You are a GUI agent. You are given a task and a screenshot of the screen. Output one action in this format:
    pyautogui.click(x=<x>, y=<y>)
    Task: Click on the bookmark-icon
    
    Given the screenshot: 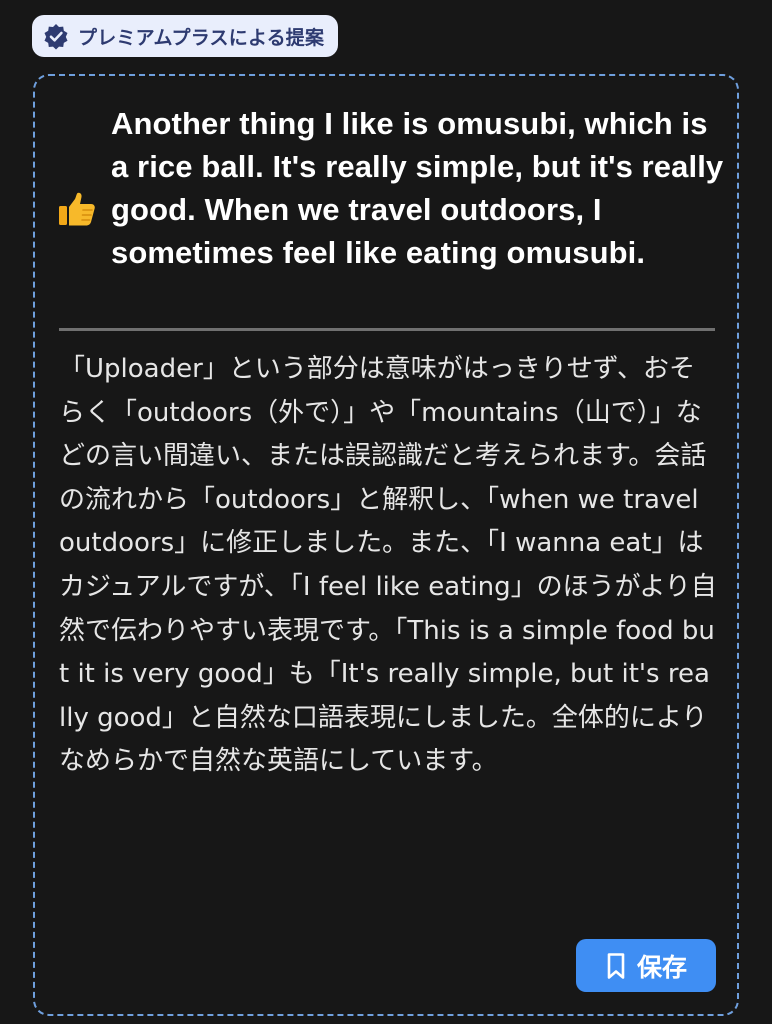 What is the action you would take?
    pyautogui.click(x=616, y=965)
    